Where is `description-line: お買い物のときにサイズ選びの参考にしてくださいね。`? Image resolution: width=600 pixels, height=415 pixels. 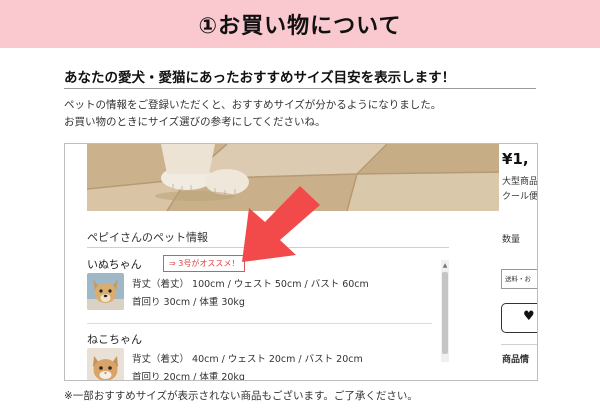 description-line: お買い物のときにサイズ選びの参考にしてくださいね。 is located at coordinates (195, 122).